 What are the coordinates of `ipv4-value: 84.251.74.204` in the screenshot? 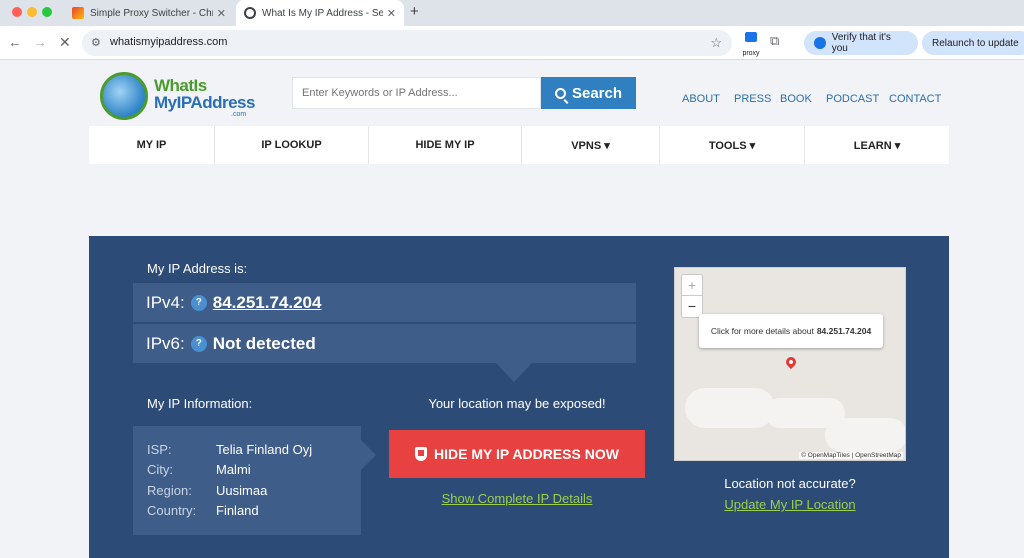 It's located at (267, 303).